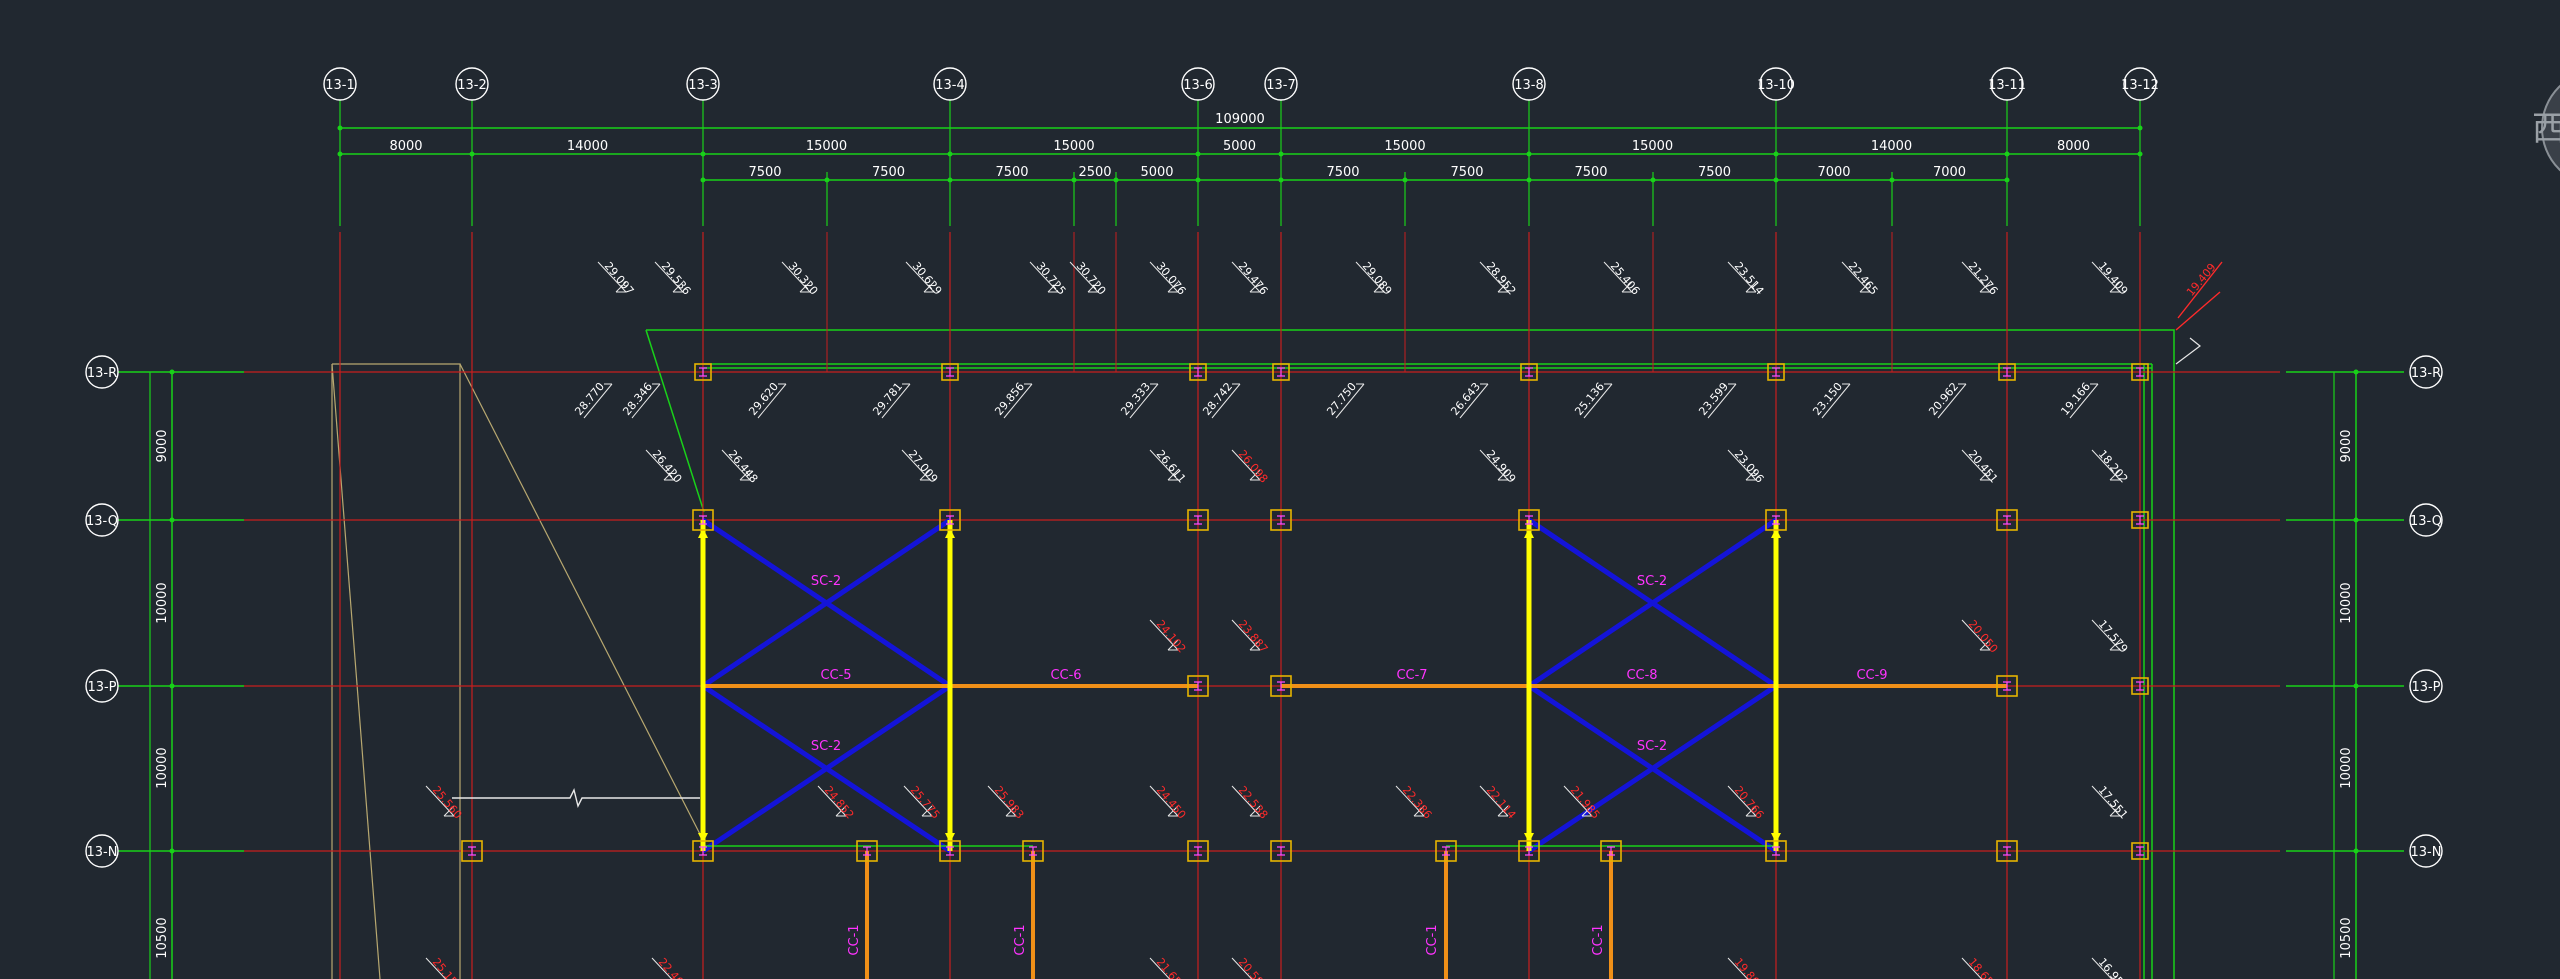 This screenshot has width=2560, height=979. Describe the element at coordinates (1465, 399) in the screenshot. I see `elevation-text: 26.643` at that location.